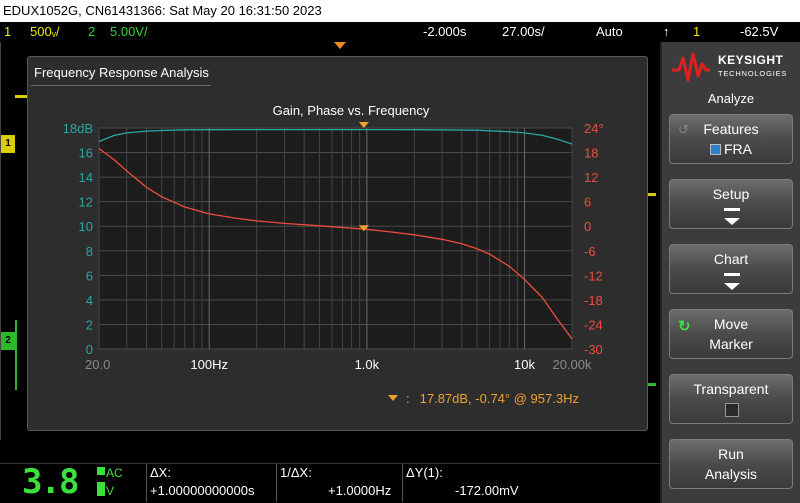 The image size is (800, 503). I want to click on x-tick-label: 100Hz, so click(209, 364).